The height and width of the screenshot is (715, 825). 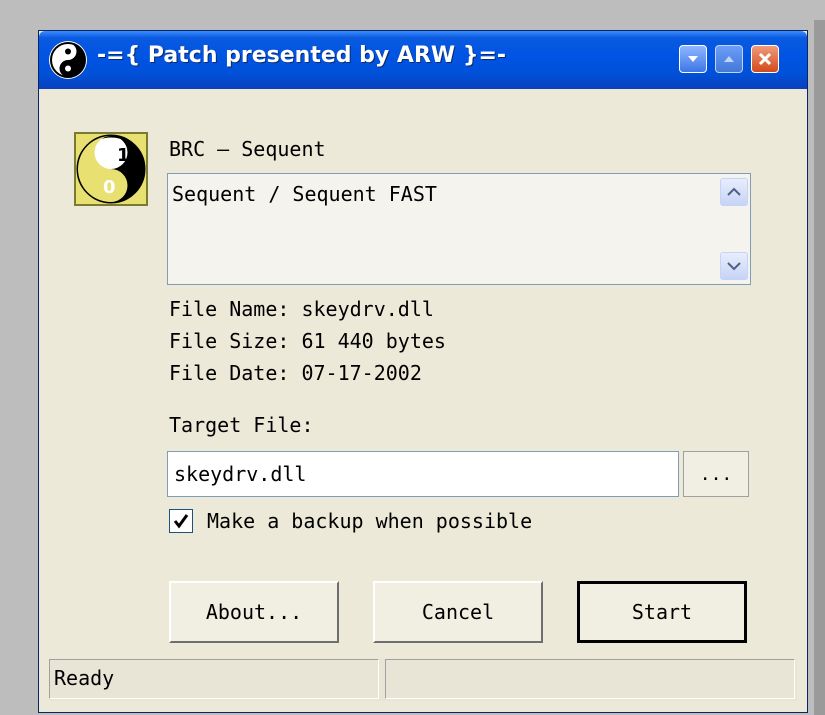 What do you see at coordinates (423, 474) in the screenshot?
I see `target-file-input` at bounding box center [423, 474].